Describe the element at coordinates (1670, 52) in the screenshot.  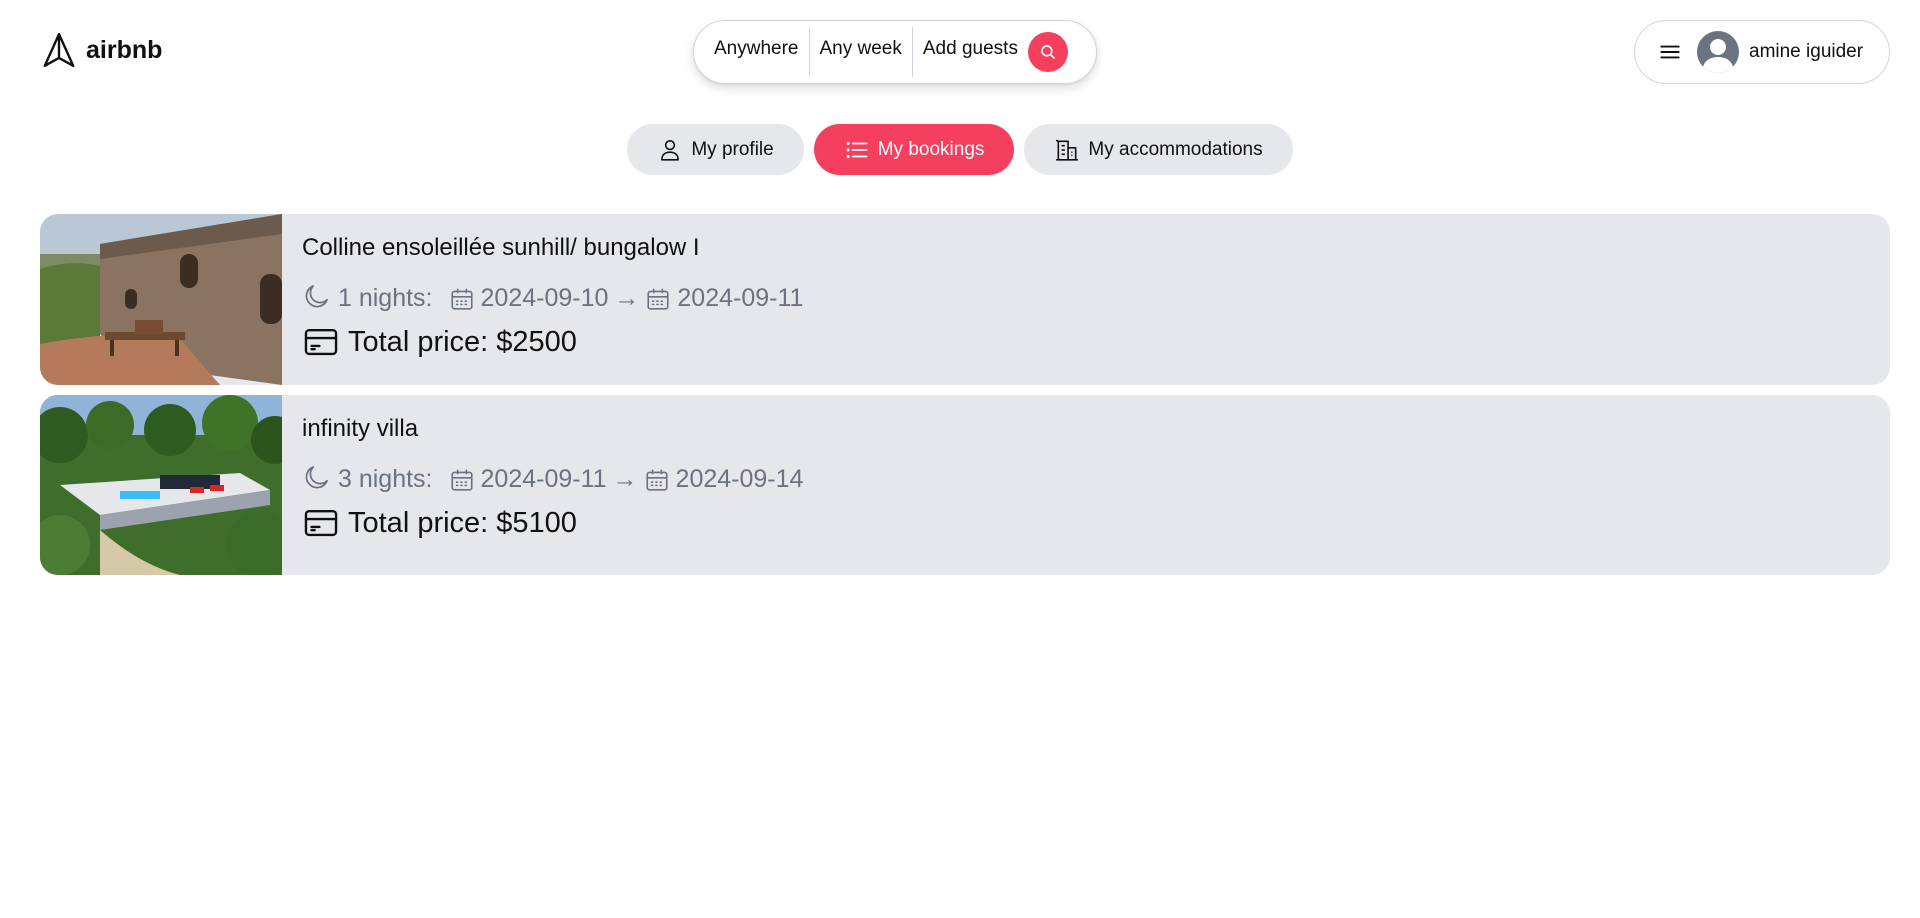
I see `hamburger-menu-icon` at that location.